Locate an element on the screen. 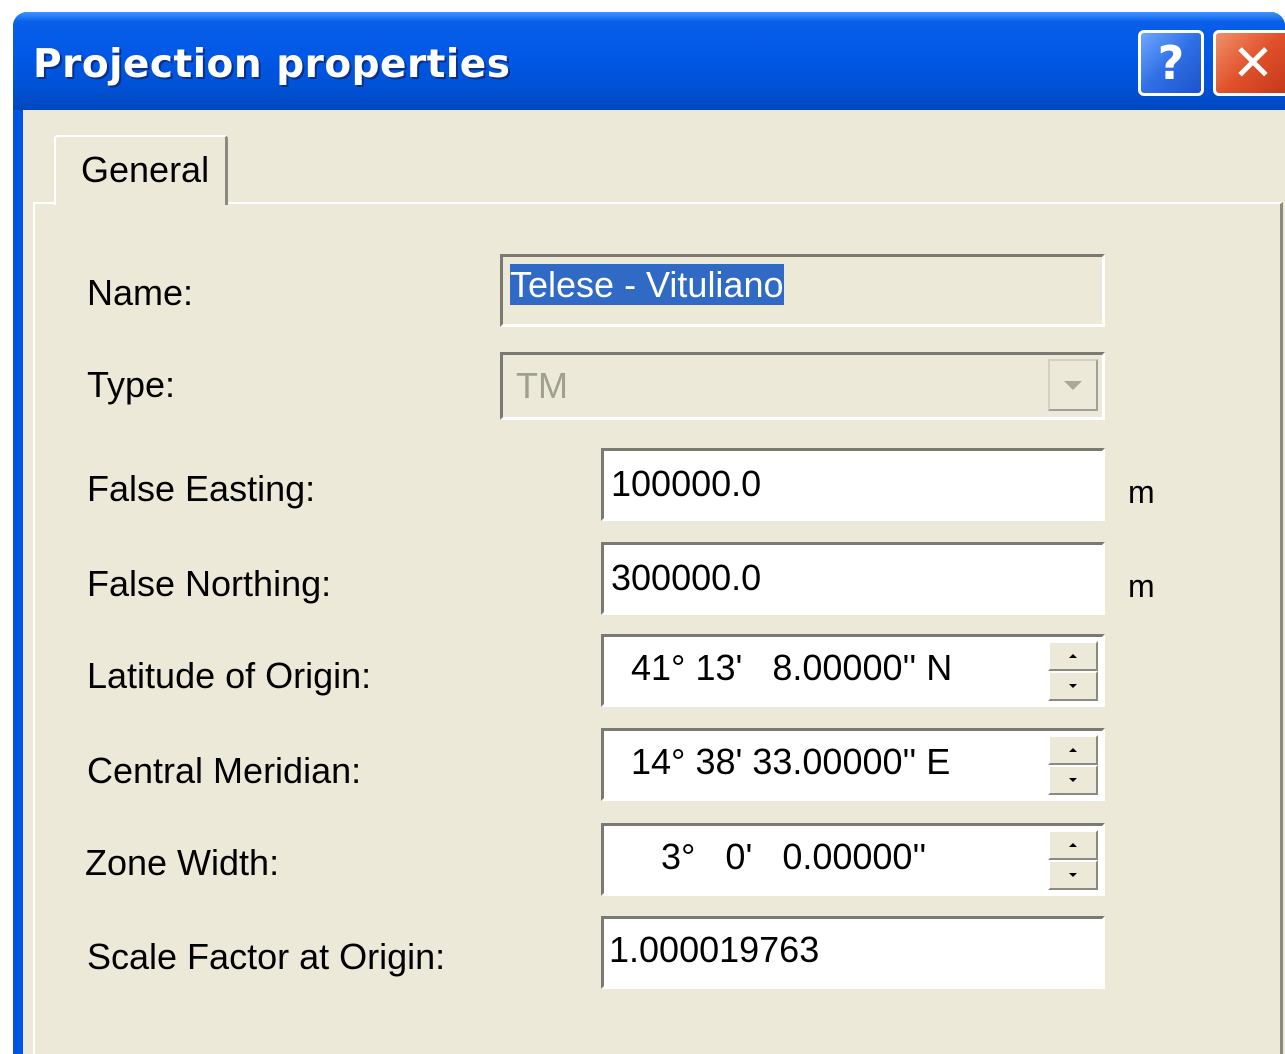 Image resolution: width=1285 pixels, height=1054 pixels. zone-width-value: 3° 0' 0.00000'' is located at coordinates (794, 856).